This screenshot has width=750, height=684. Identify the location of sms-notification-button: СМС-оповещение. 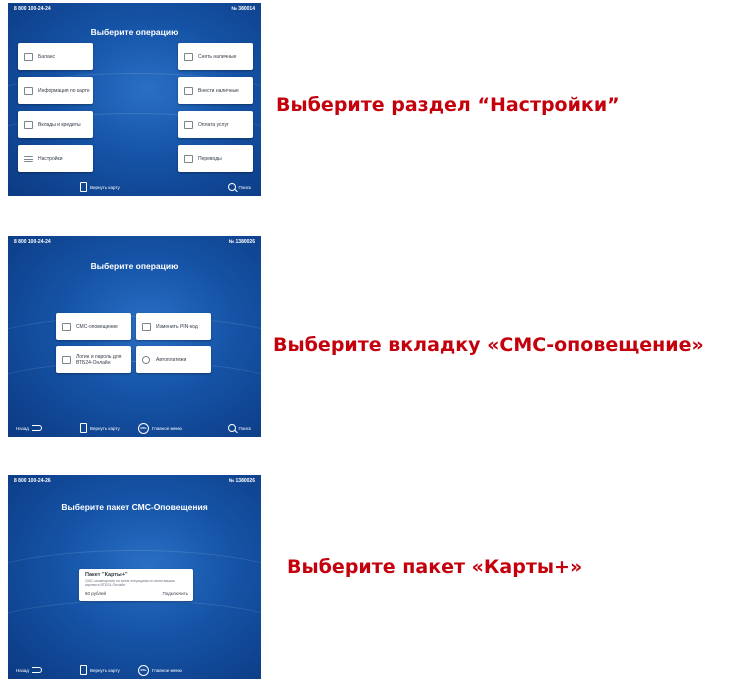
(93, 326).